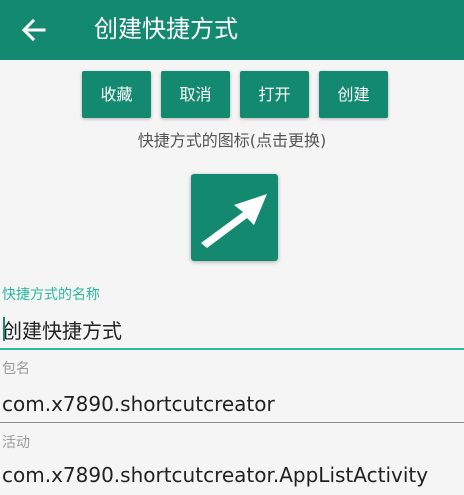 The height and width of the screenshot is (495, 464). I want to click on name-field-underline, so click(232, 349).